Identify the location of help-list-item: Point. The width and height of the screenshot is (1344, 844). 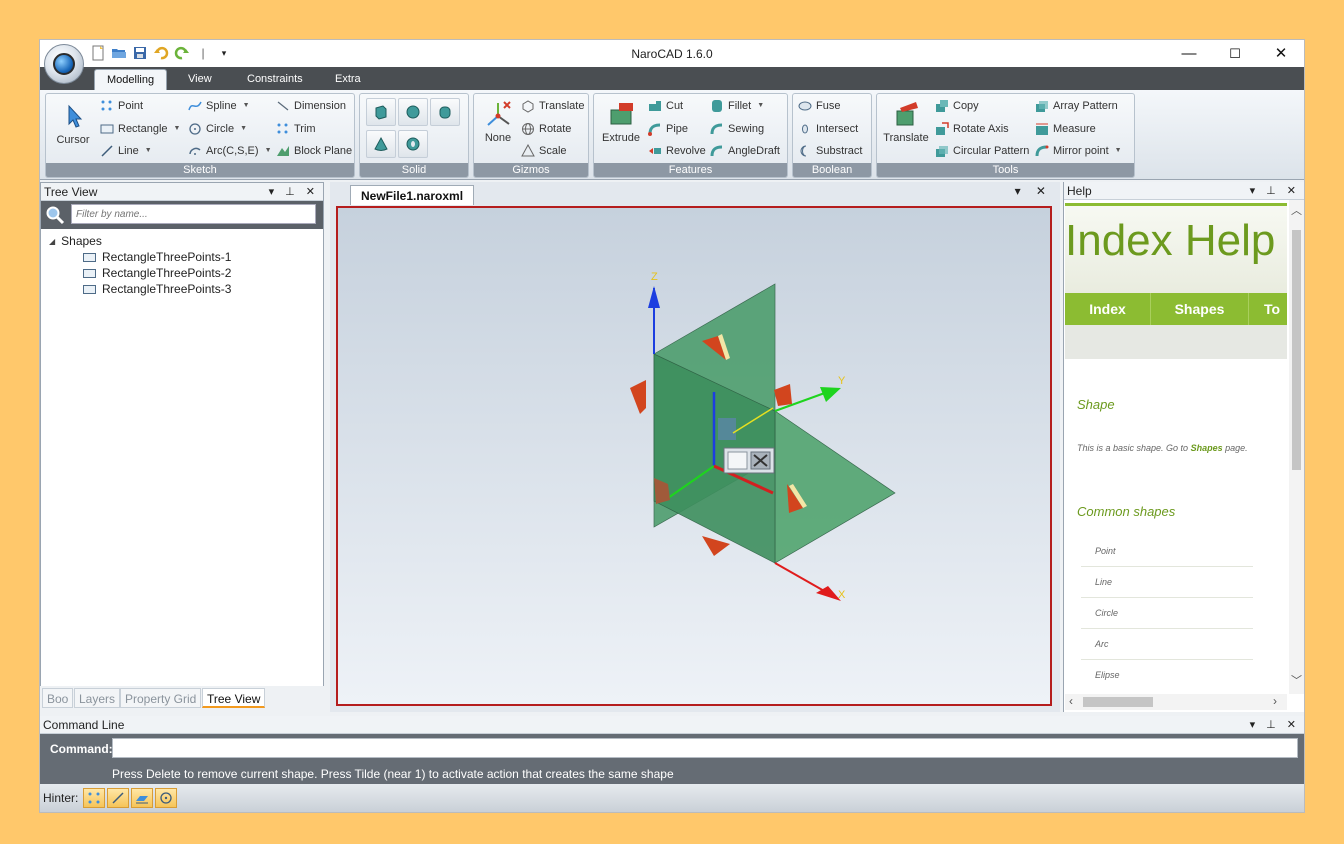
(1167, 551).